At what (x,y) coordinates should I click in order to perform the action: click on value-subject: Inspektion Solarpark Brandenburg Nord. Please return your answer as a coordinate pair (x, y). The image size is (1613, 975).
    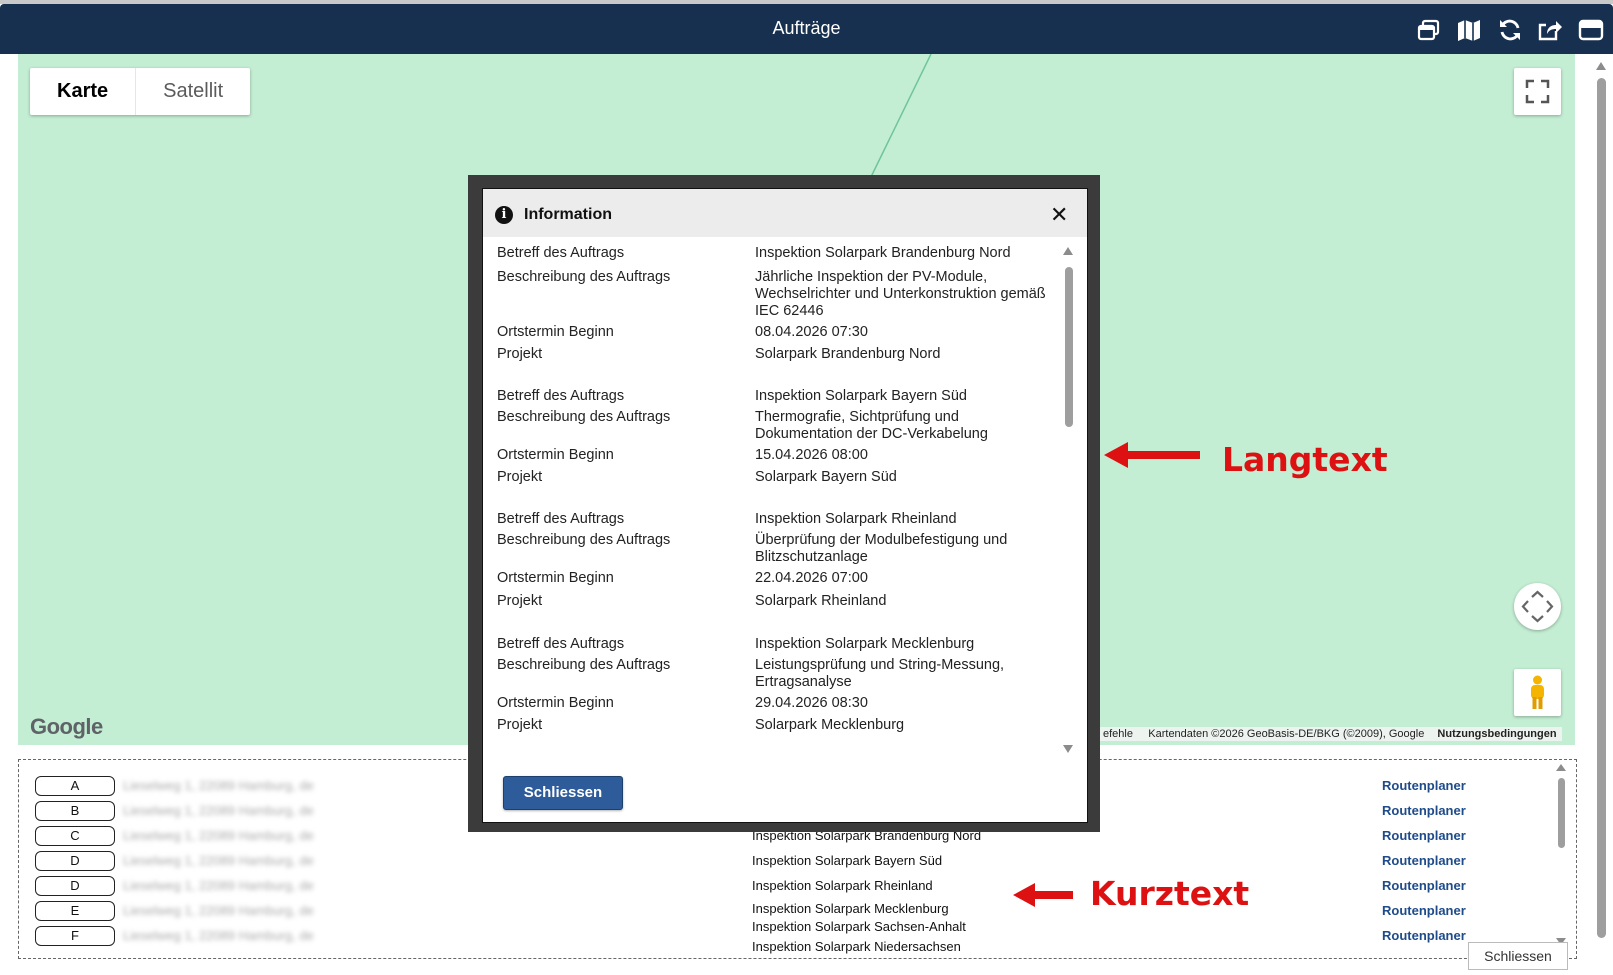
    Looking at the image, I should click on (883, 253).